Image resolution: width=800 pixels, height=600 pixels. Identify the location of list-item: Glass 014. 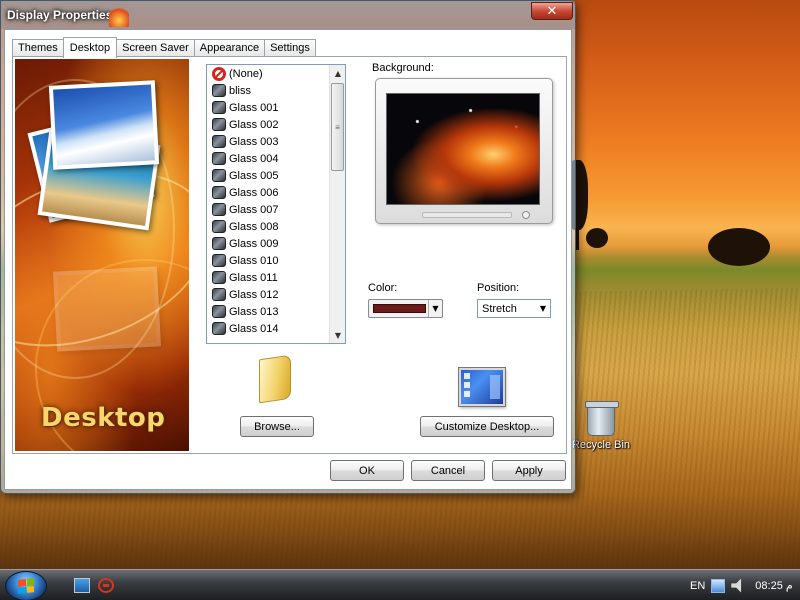
(268, 328).